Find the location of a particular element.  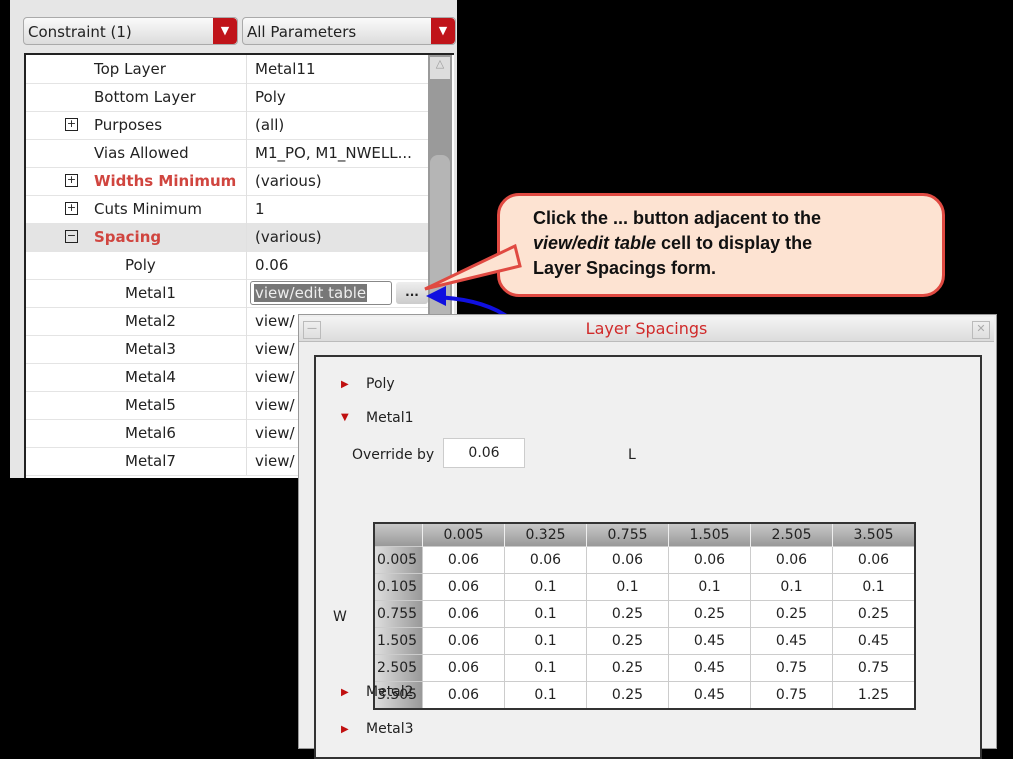

table-row: 0.005 0.06 0.06 0.06 0.06 0.06 0.06 is located at coordinates (644, 560).